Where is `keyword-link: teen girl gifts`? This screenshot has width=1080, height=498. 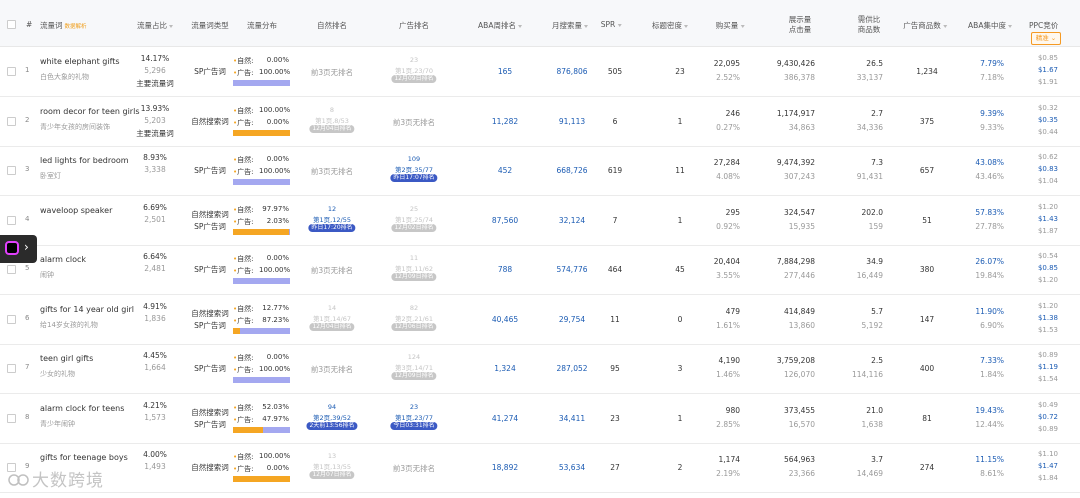 keyword-link: teen girl gifts is located at coordinates (66, 358).